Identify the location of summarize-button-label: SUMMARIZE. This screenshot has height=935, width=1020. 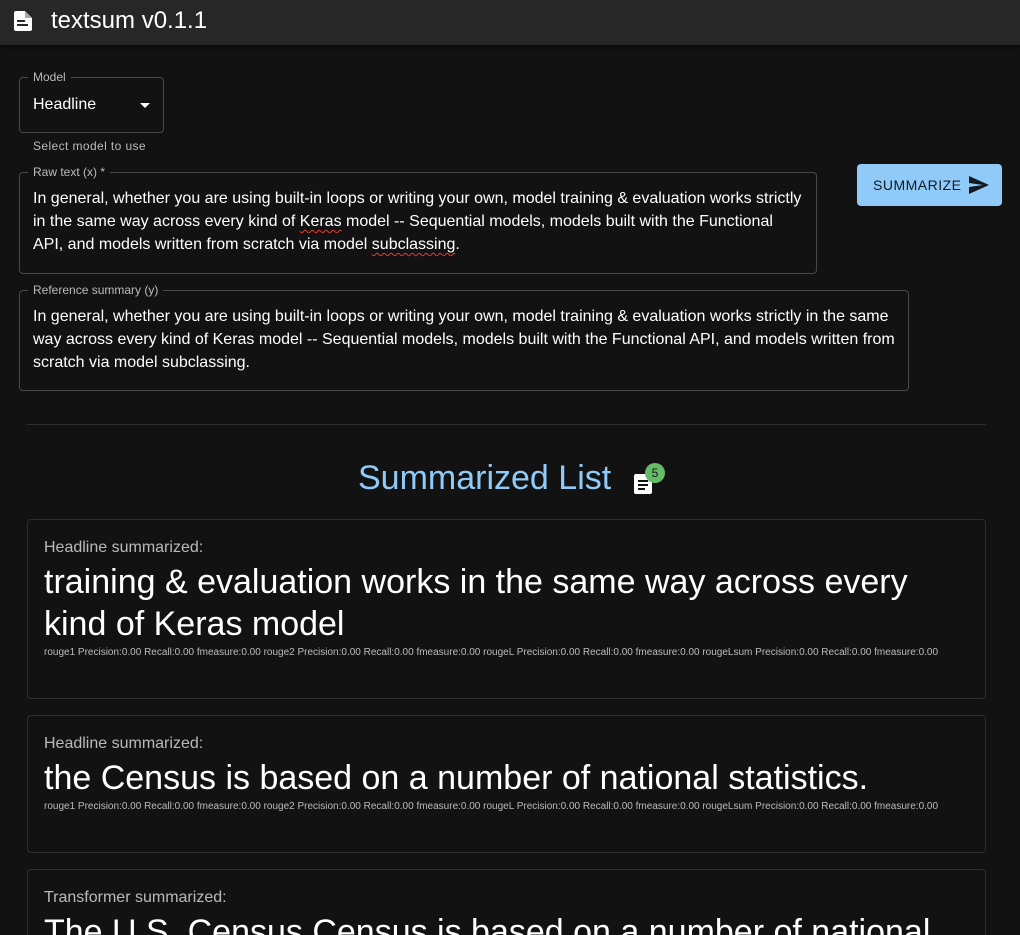
(917, 185).